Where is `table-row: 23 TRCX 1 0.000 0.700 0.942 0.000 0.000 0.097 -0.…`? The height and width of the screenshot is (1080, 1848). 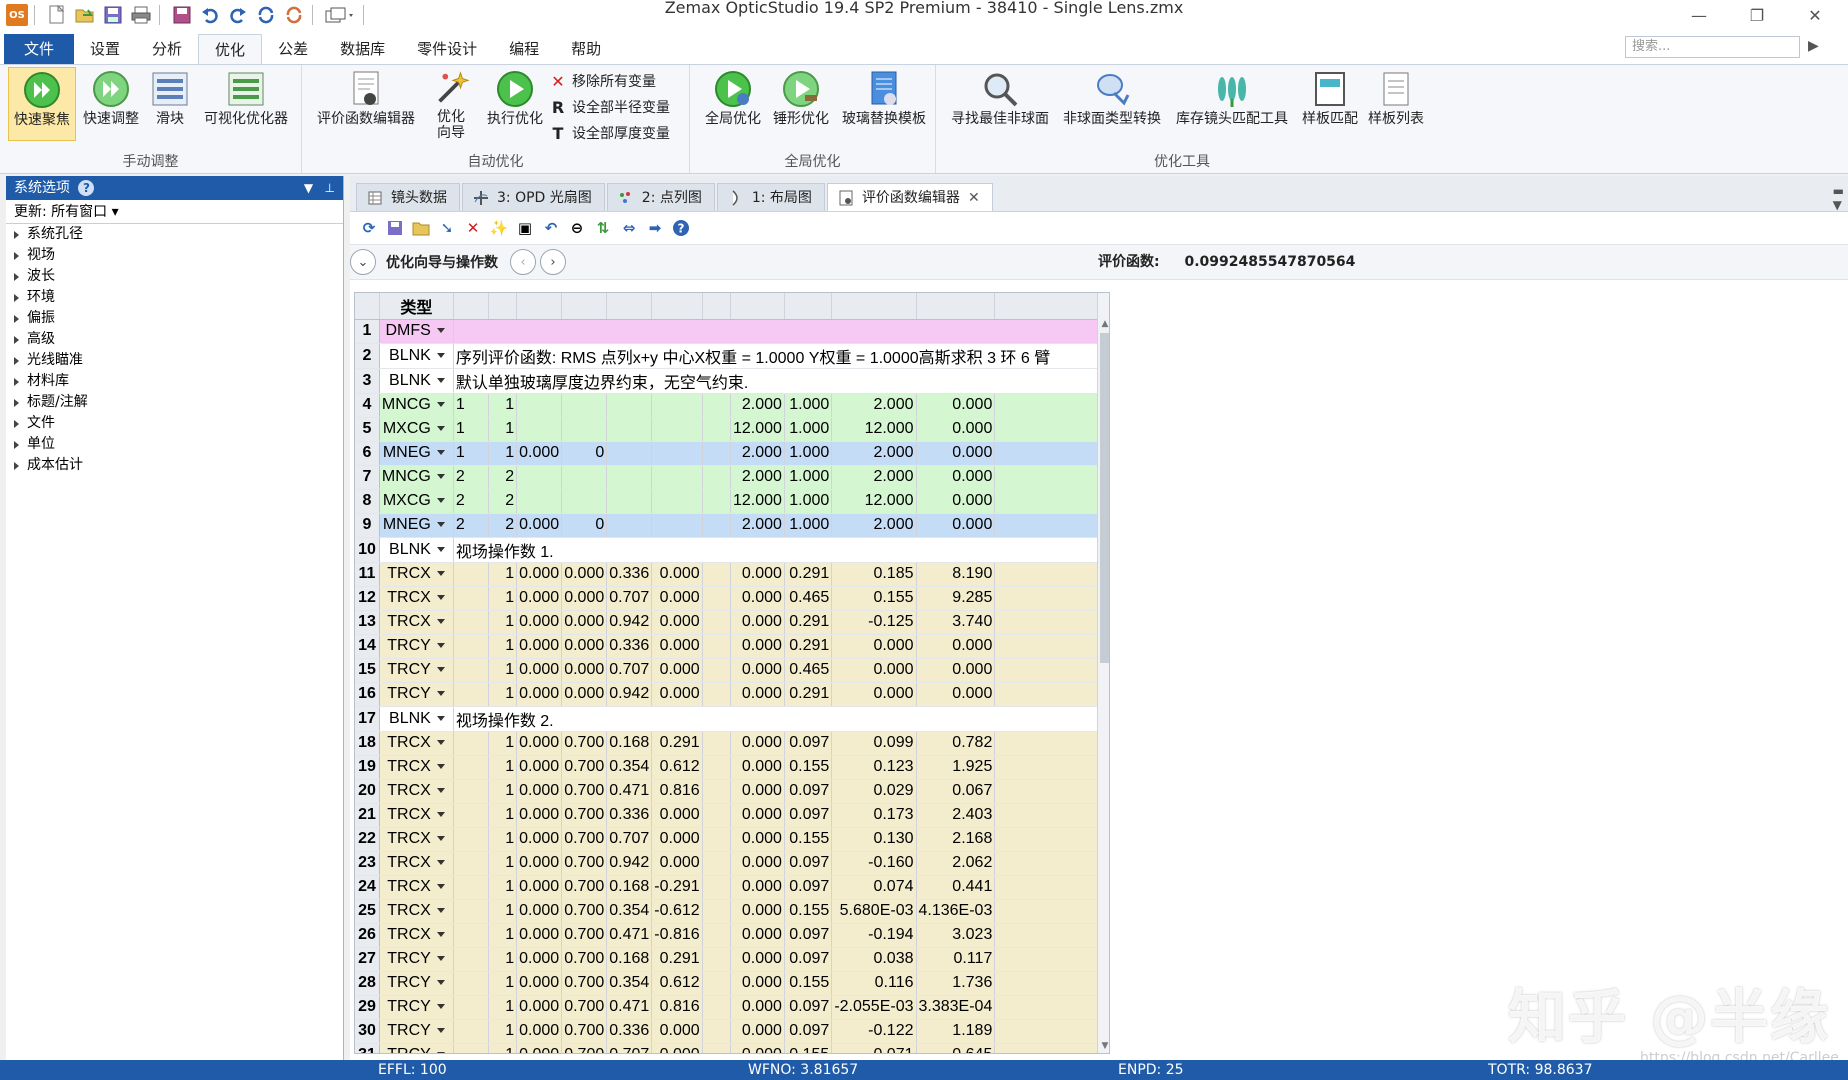
table-row: 23 TRCX 1 0.000 0.700 0.942 0.000 0.000 0.097 -0.… is located at coordinates (732, 863).